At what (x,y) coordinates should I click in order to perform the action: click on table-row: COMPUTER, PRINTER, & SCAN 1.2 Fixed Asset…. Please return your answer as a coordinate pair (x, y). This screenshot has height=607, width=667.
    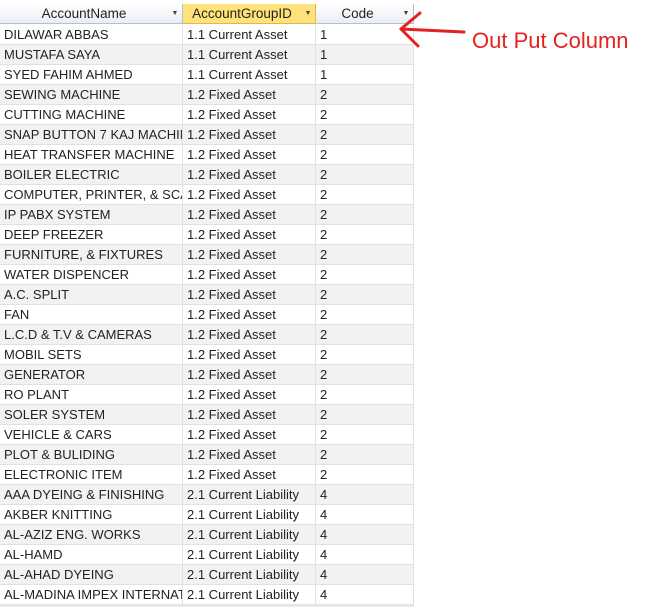
    Looking at the image, I should click on (207, 195).